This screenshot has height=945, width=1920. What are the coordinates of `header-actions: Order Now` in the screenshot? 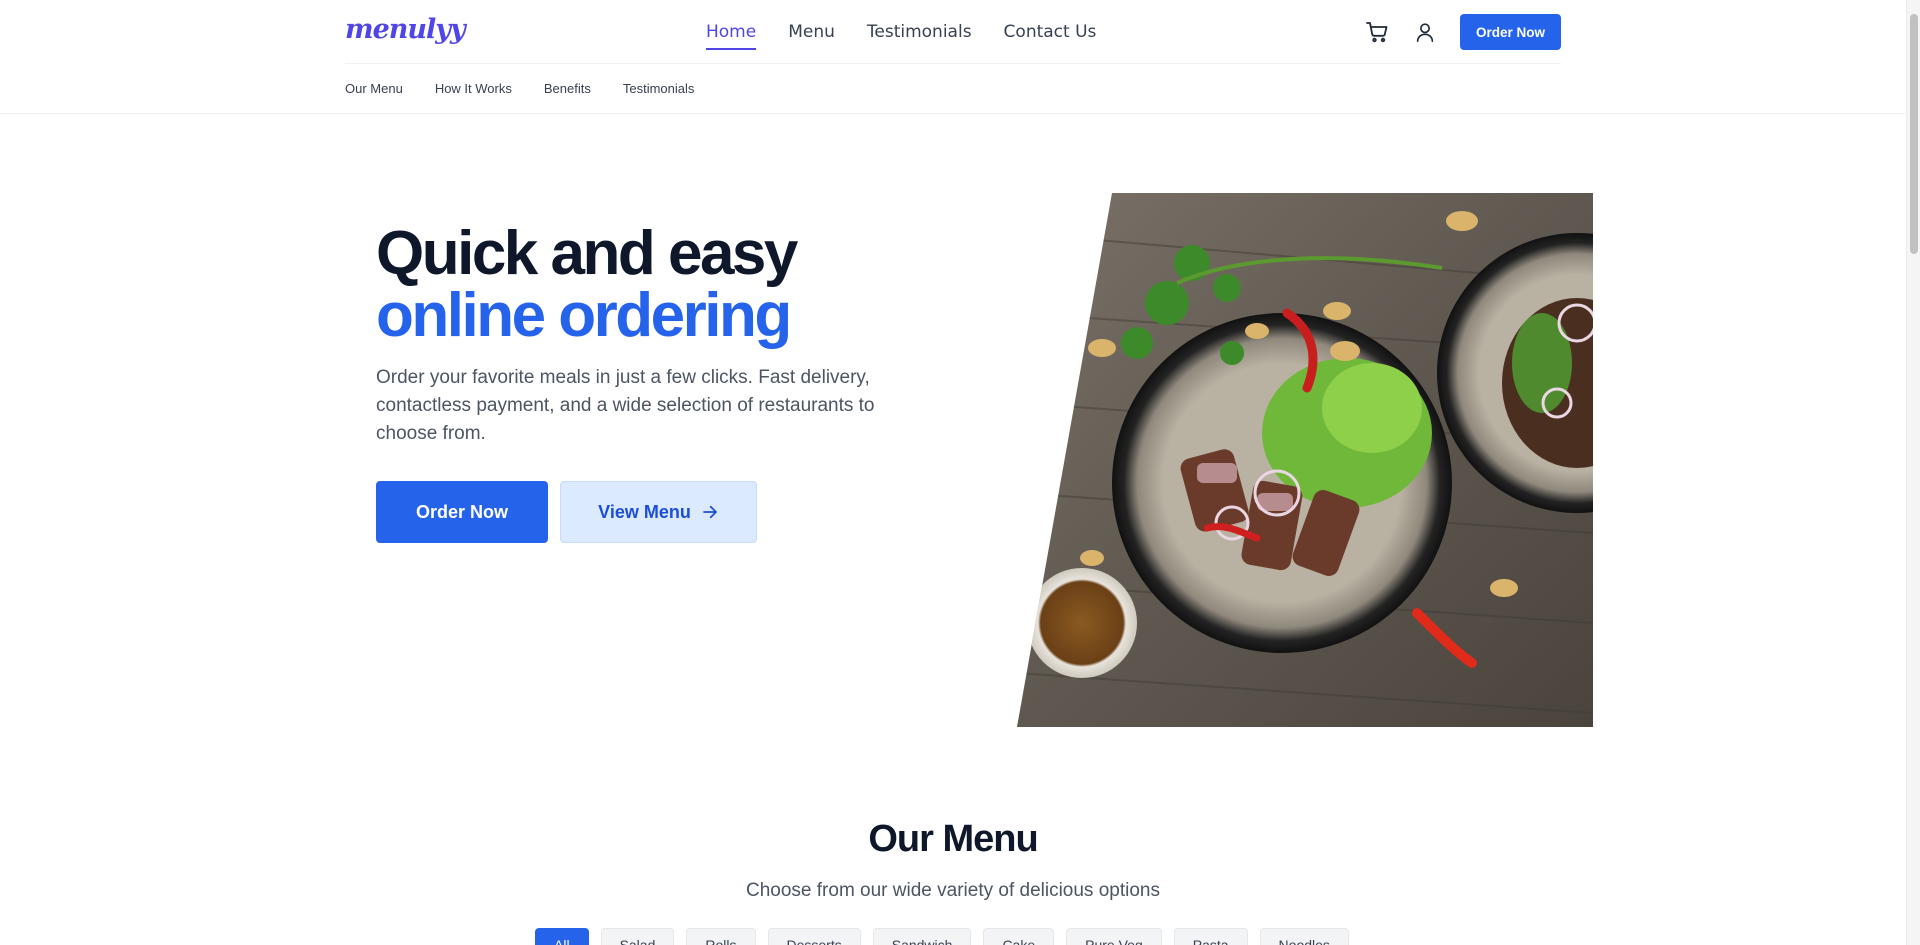 It's located at (1462, 32).